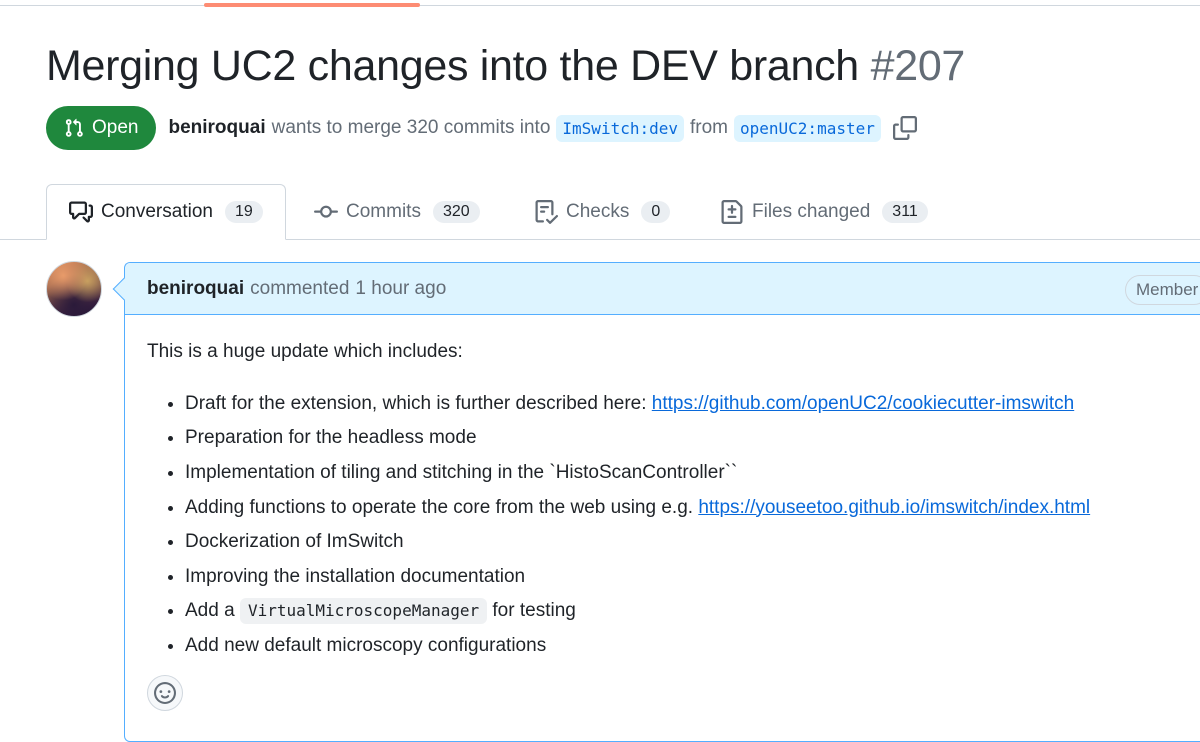 The height and width of the screenshot is (742, 1200). Describe the element at coordinates (546, 212) in the screenshot. I see `checklist-icon` at that location.